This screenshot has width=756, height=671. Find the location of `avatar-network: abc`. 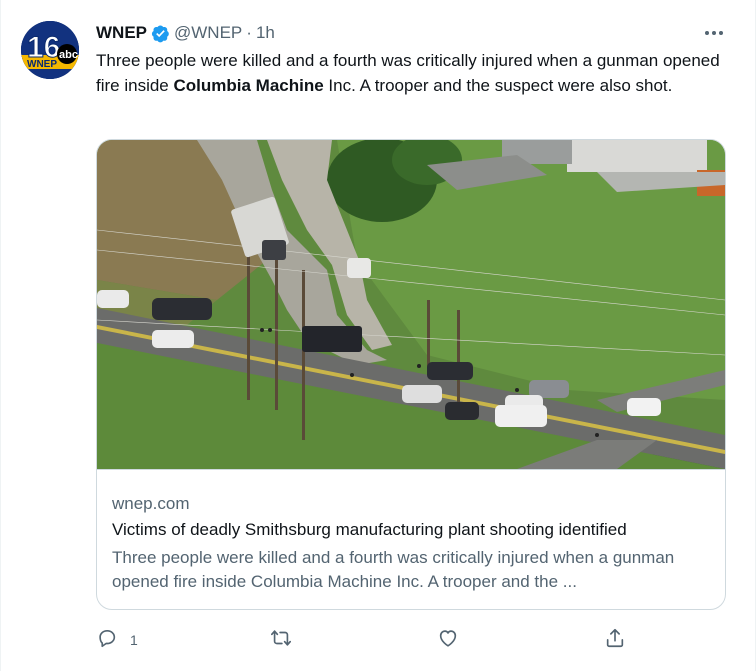

avatar-network: abc is located at coordinates (68, 55).